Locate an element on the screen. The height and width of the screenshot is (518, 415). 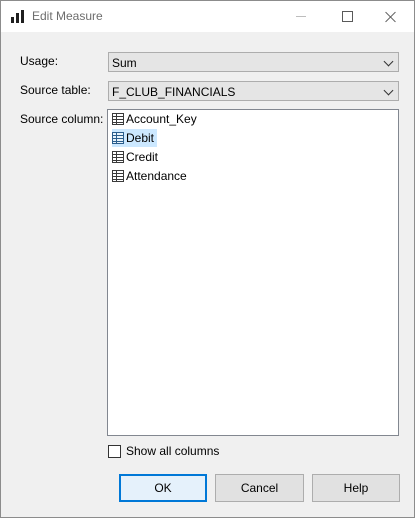
list-item-label: Account_Key is located at coordinates (161, 119).